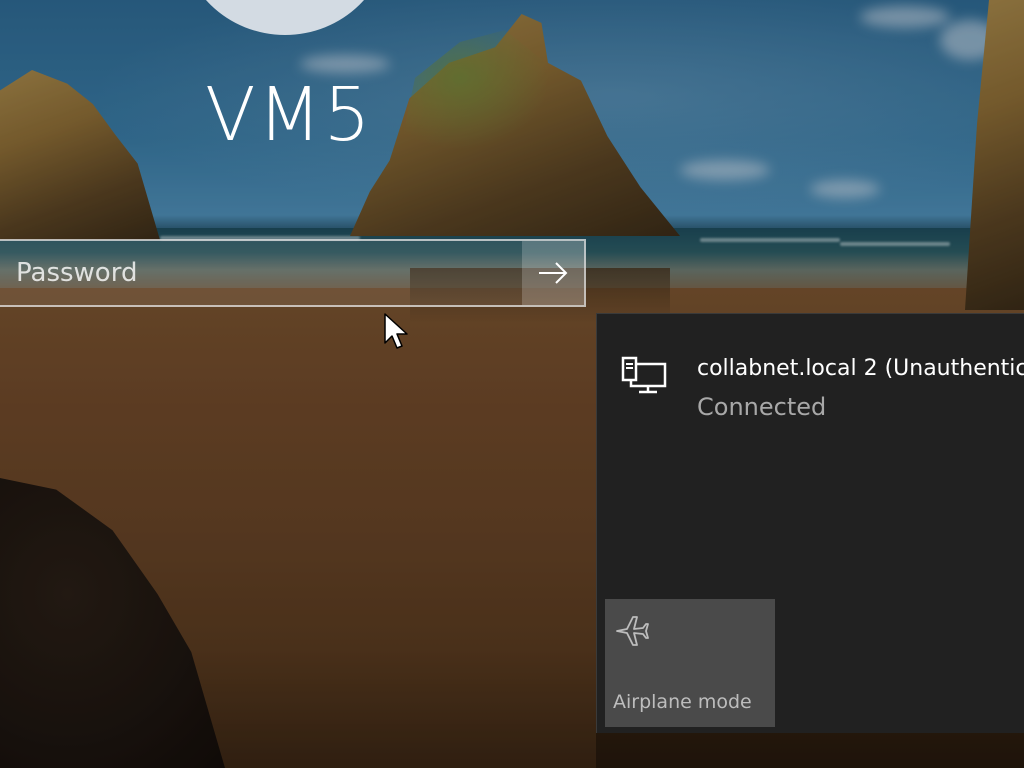 This screenshot has width=1024, height=768. I want to click on username-label: VM5, so click(289, 115).